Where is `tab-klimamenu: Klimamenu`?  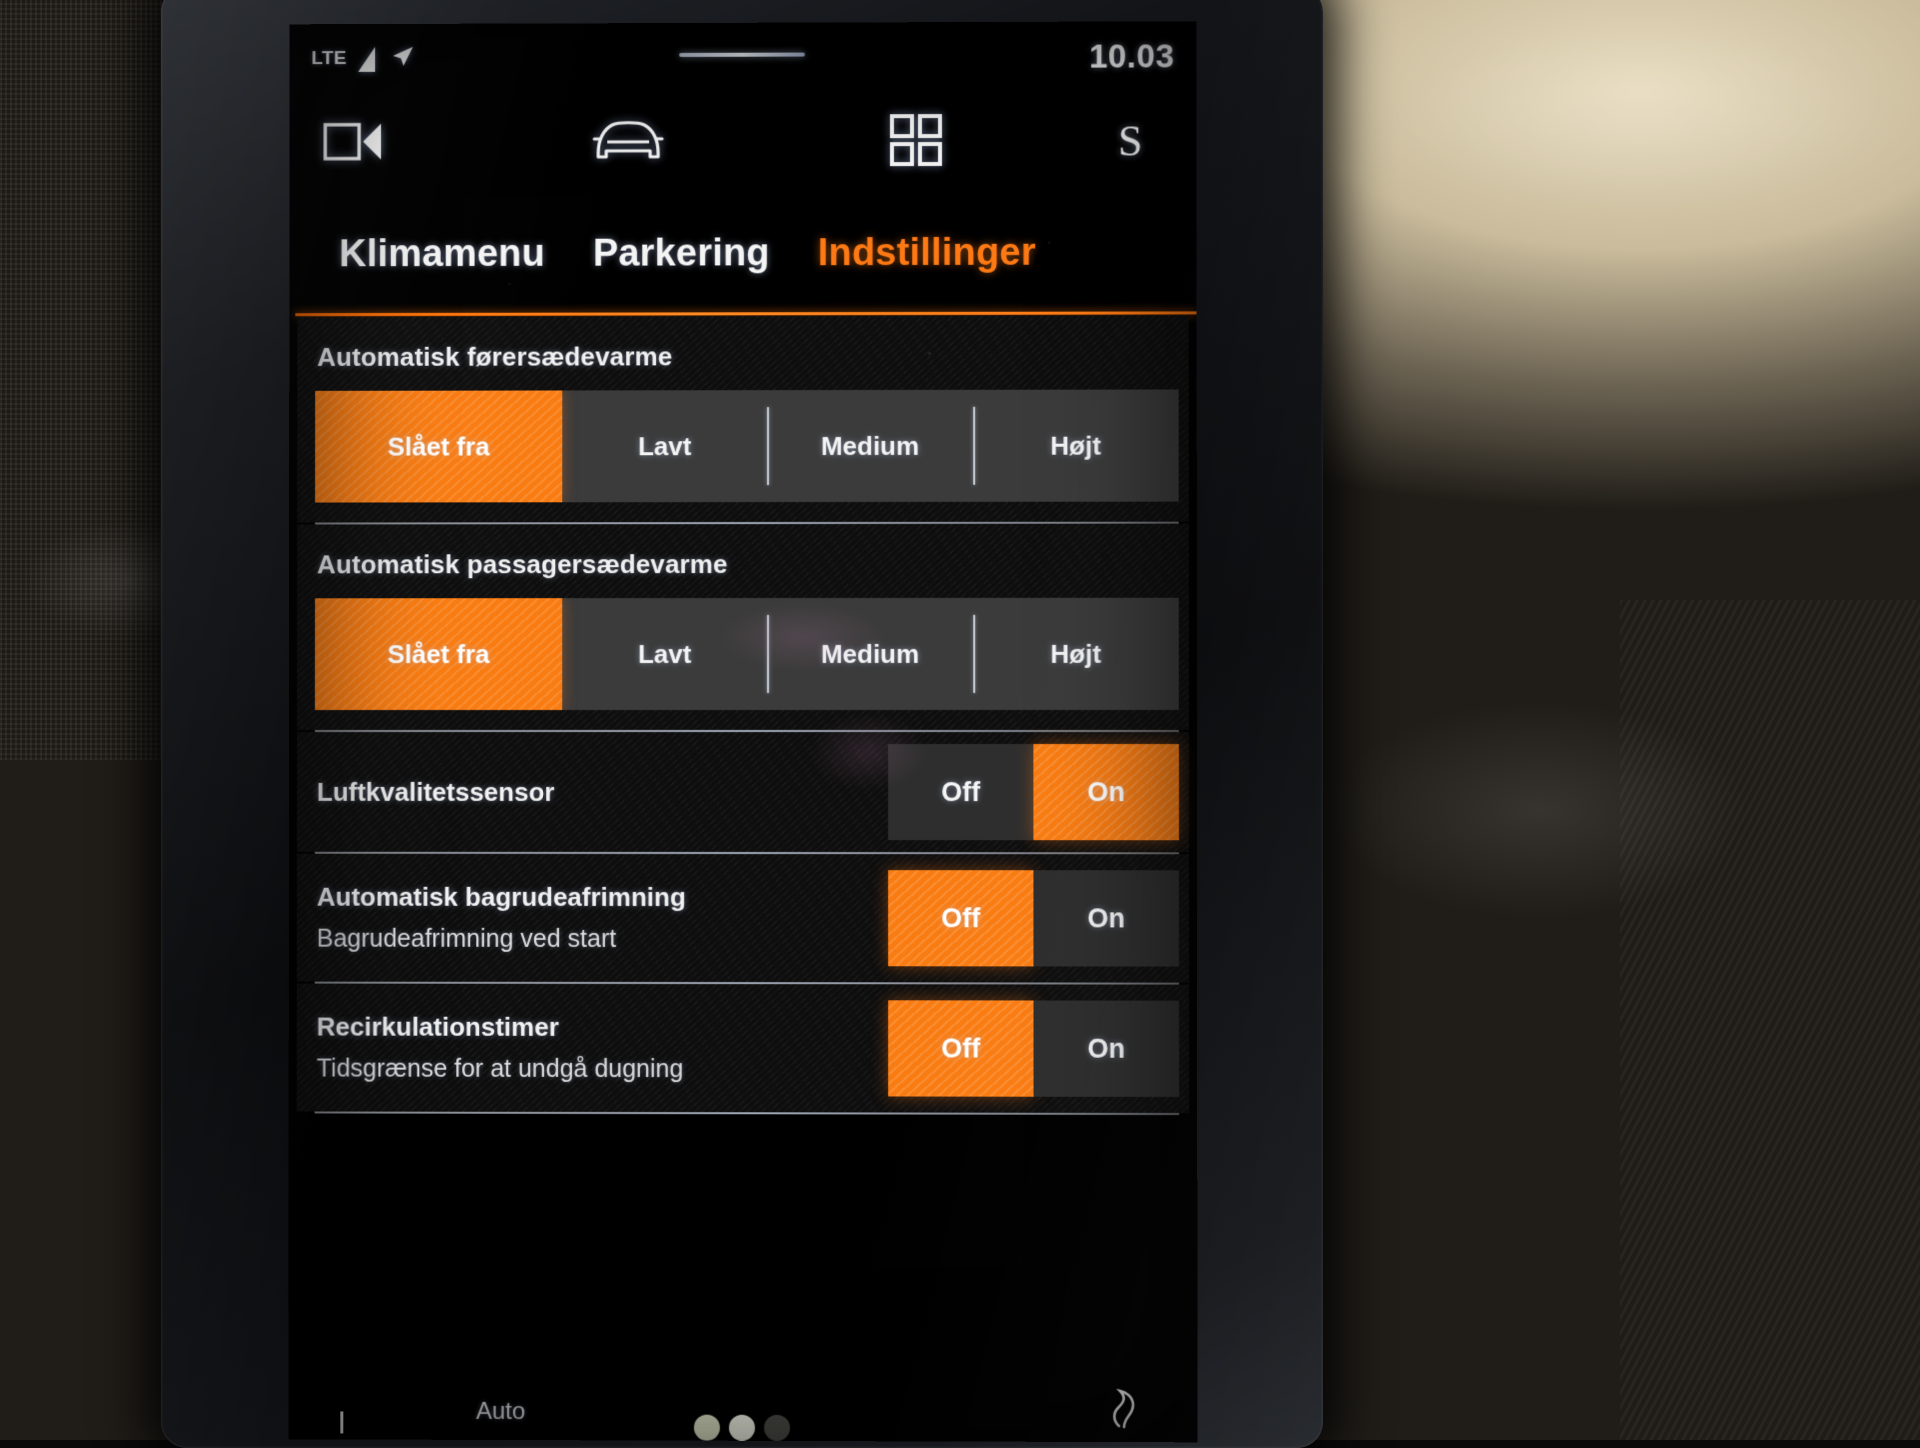 tab-klimamenu: Klimamenu is located at coordinates (442, 253).